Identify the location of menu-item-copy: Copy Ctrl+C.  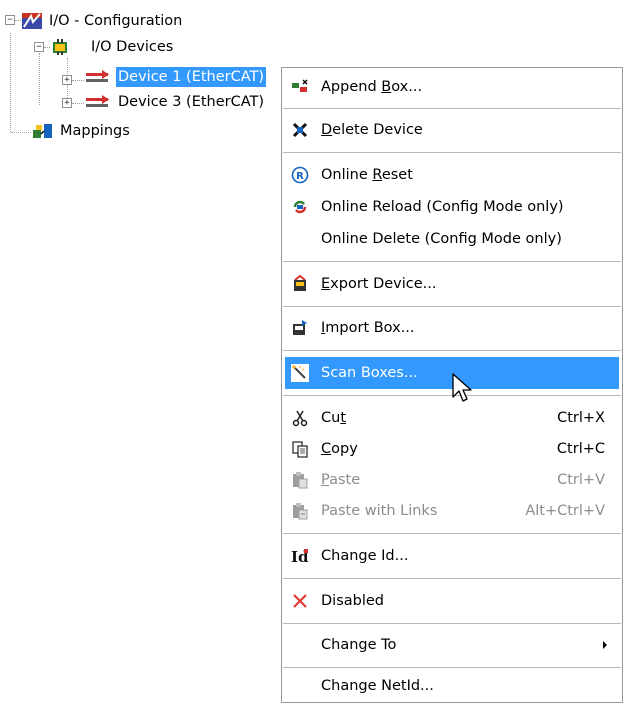
(452, 449).